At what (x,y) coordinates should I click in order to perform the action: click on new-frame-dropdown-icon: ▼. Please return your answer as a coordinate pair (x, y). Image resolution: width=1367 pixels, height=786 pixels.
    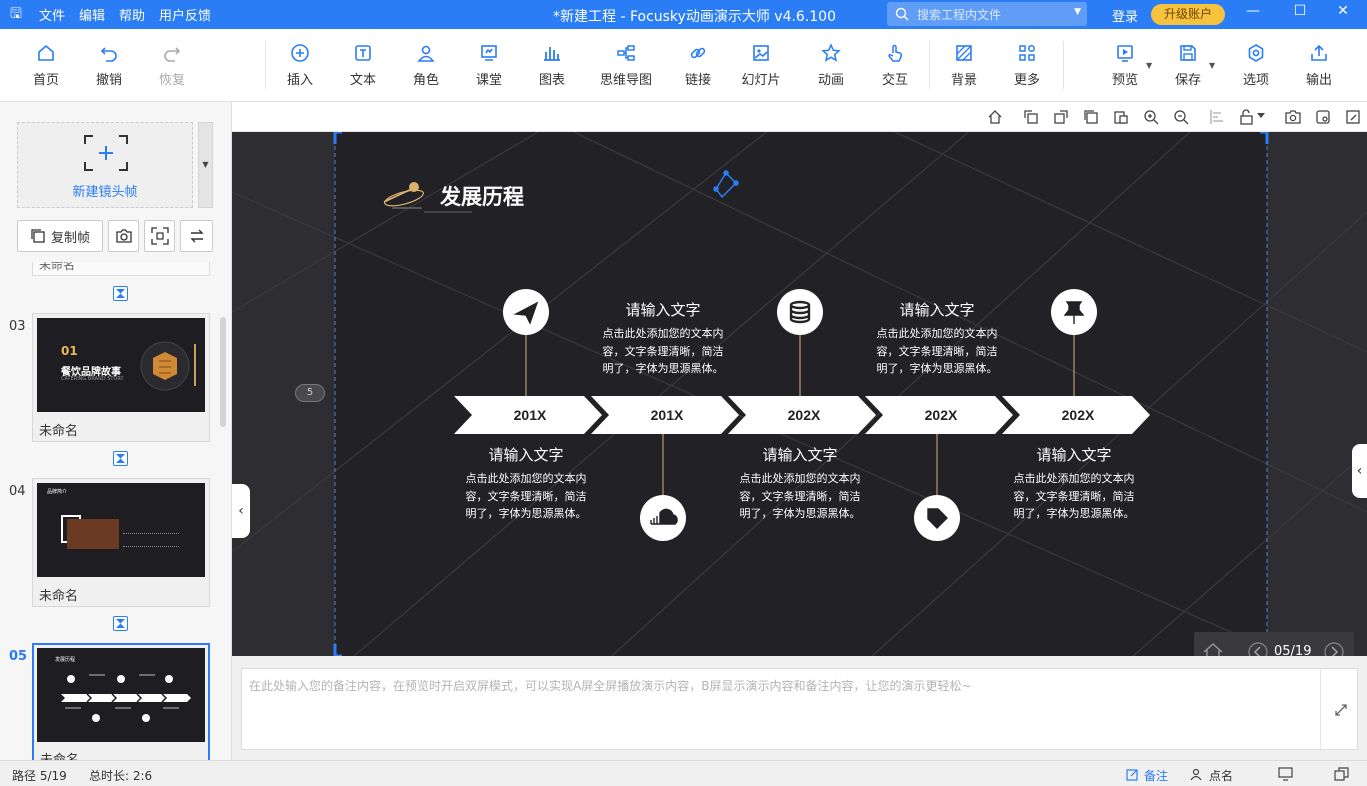
    Looking at the image, I should click on (205, 165).